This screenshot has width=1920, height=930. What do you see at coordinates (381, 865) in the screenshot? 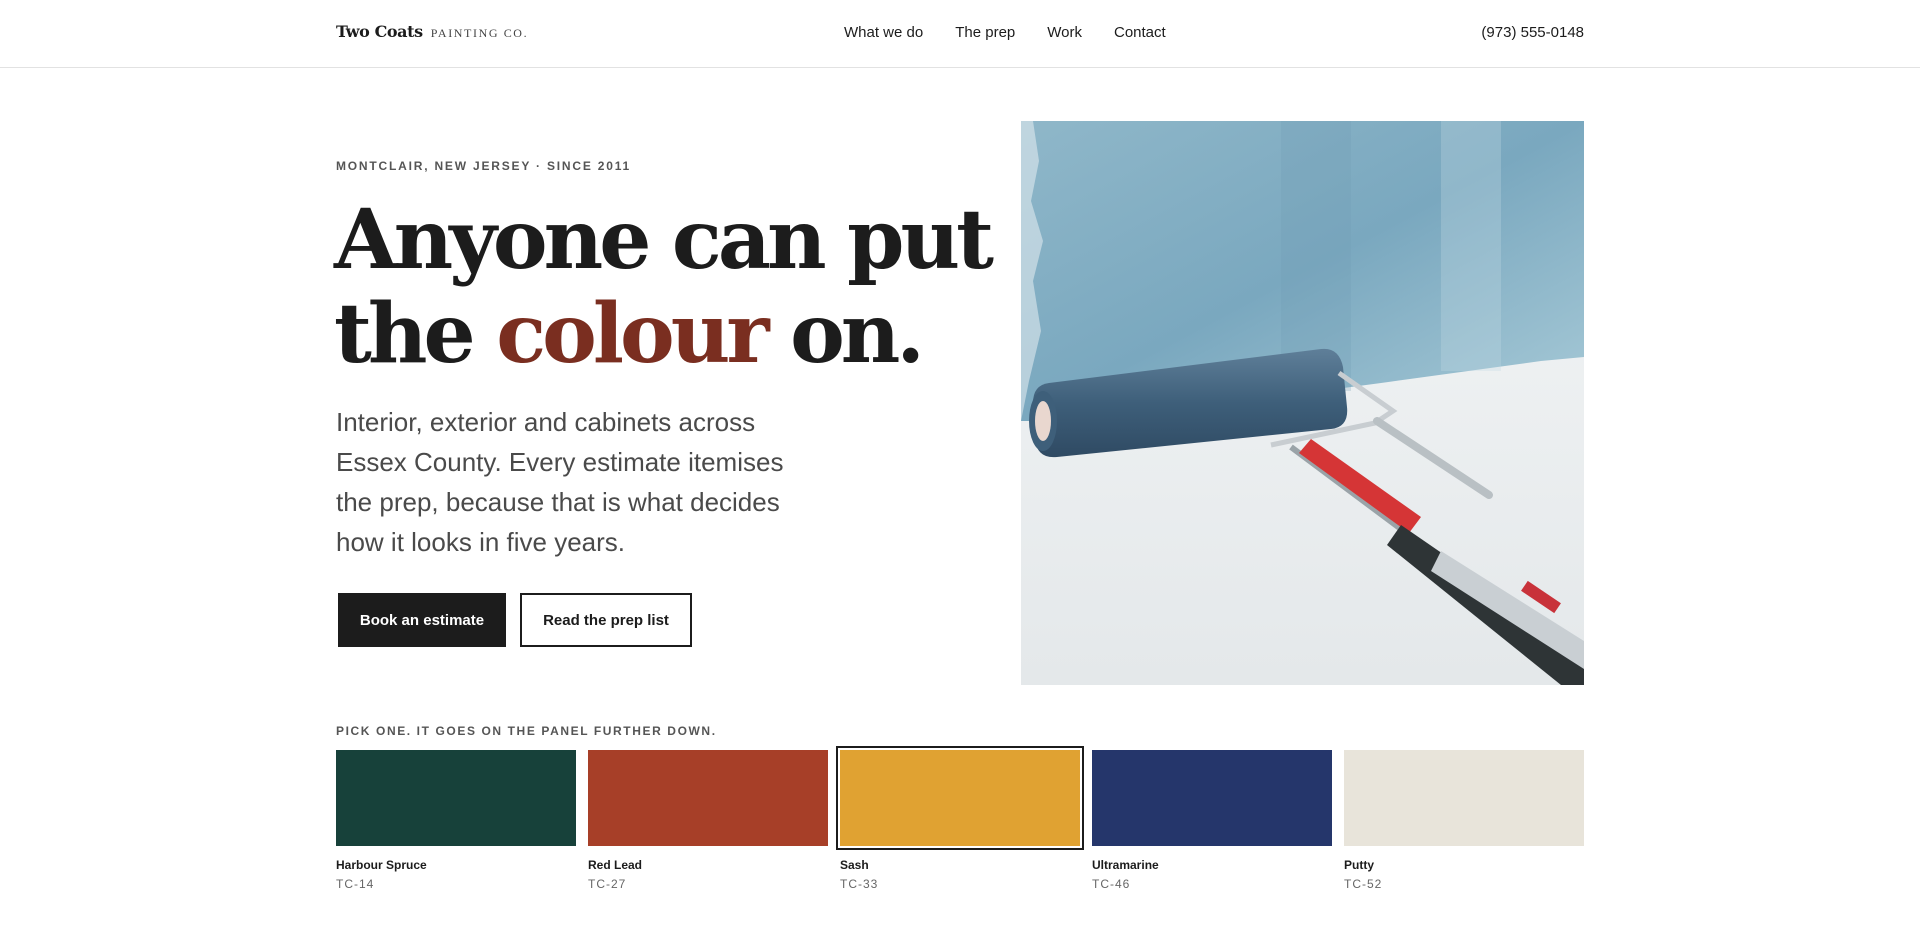
I see `swatch-name: Harbour Spruce` at bounding box center [381, 865].